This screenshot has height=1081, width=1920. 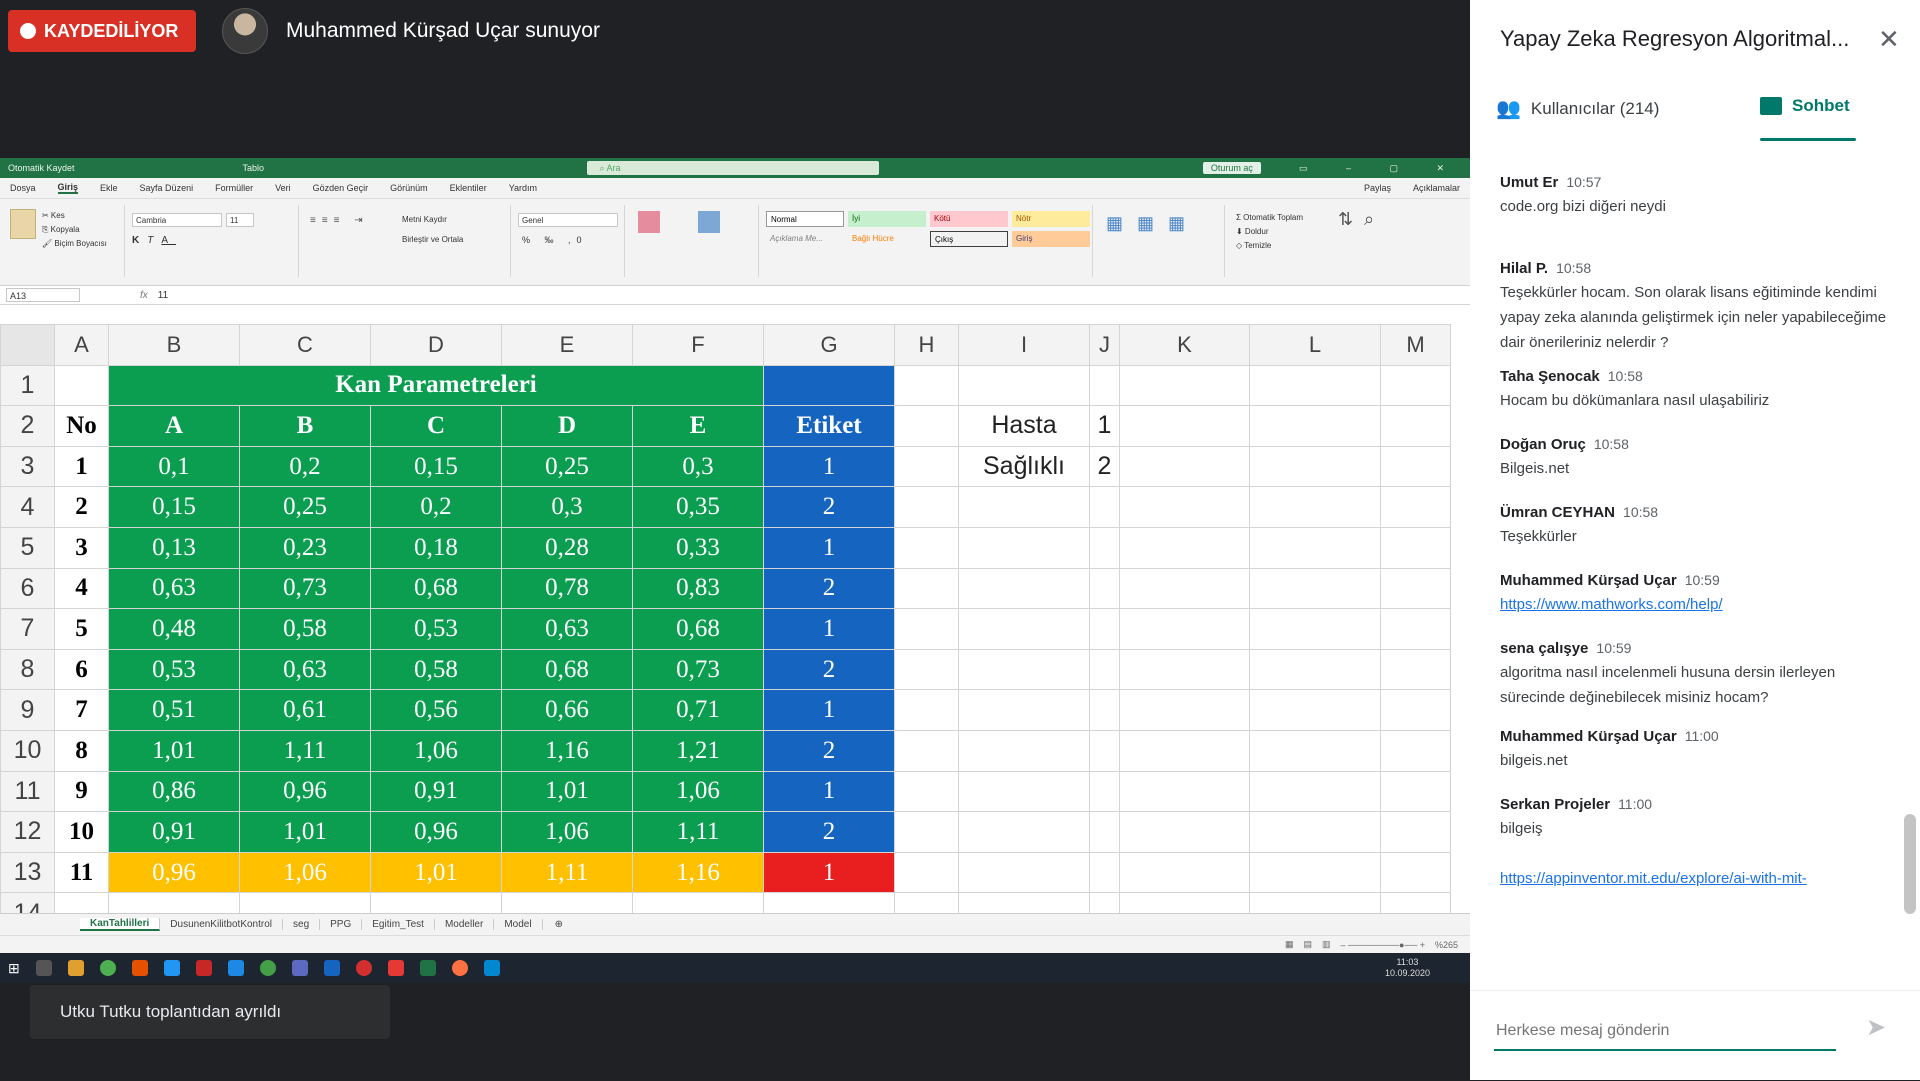 What do you see at coordinates (174, 547) in the screenshot?
I see `value-cell: 0,13` at bounding box center [174, 547].